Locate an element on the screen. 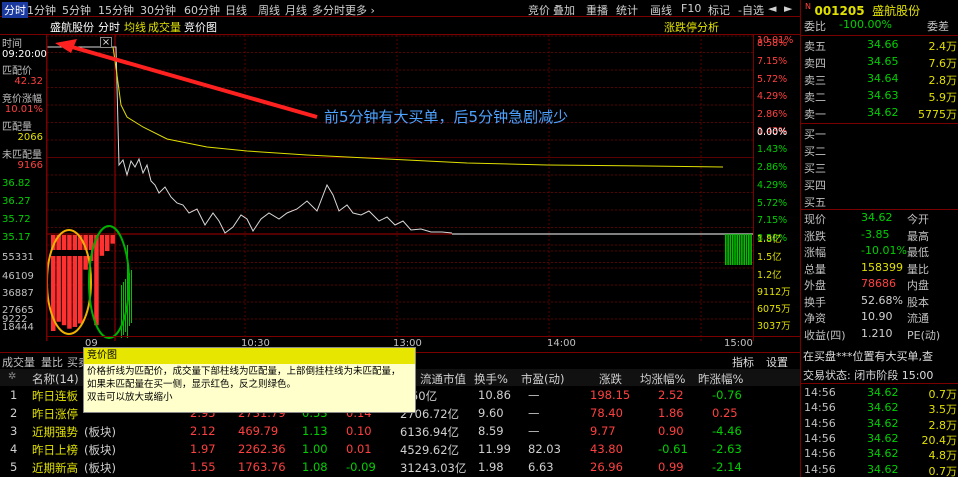 This screenshot has height=477, width=958. cell-c1: 1.55 is located at coordinates (203, 467).